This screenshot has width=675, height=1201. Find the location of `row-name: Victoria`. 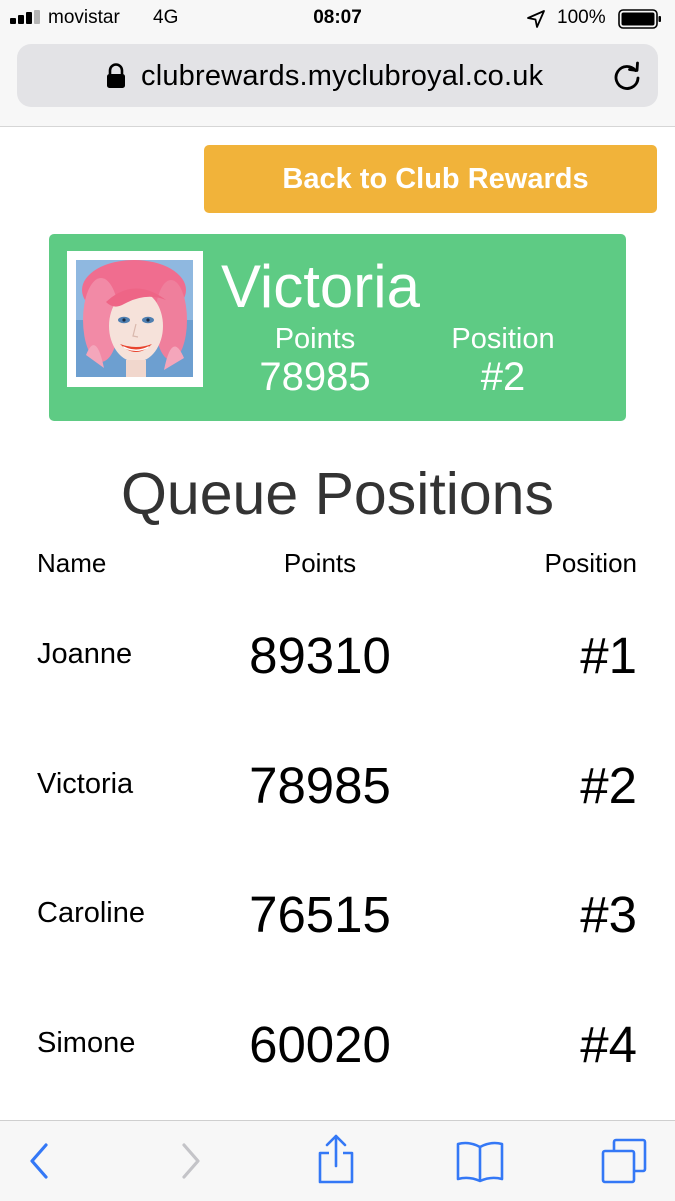

row-name: Victoria is located at coordinates (85, 784).